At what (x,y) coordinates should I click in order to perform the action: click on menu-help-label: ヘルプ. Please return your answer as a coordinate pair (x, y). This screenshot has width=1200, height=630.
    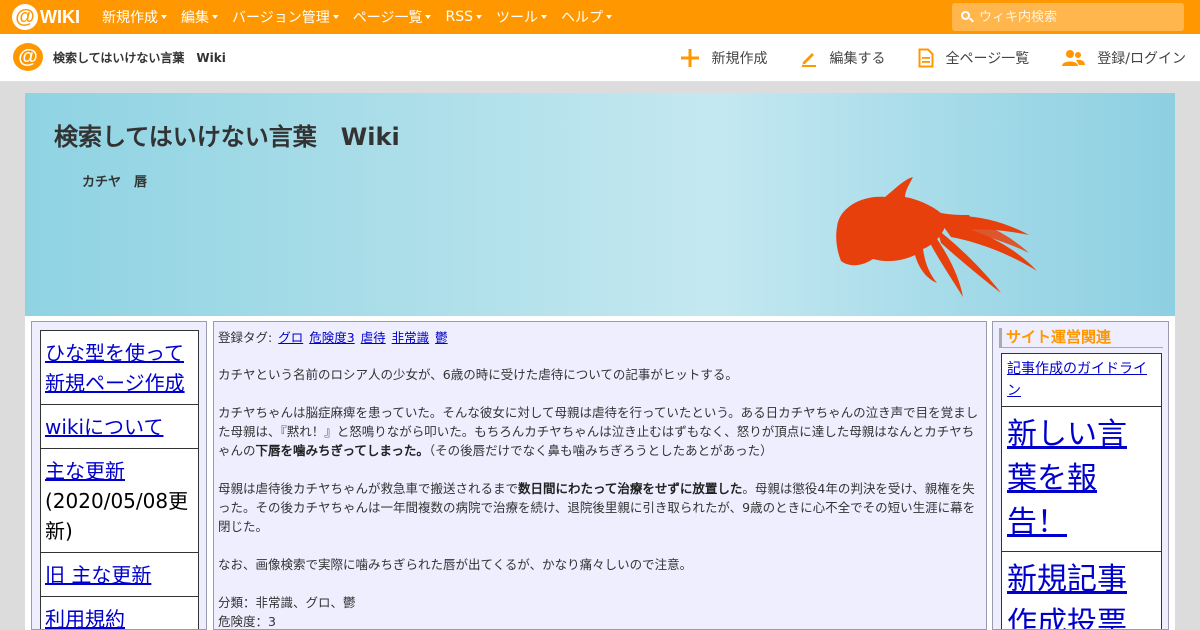
    Looking at the image, I should click on (581, 18).